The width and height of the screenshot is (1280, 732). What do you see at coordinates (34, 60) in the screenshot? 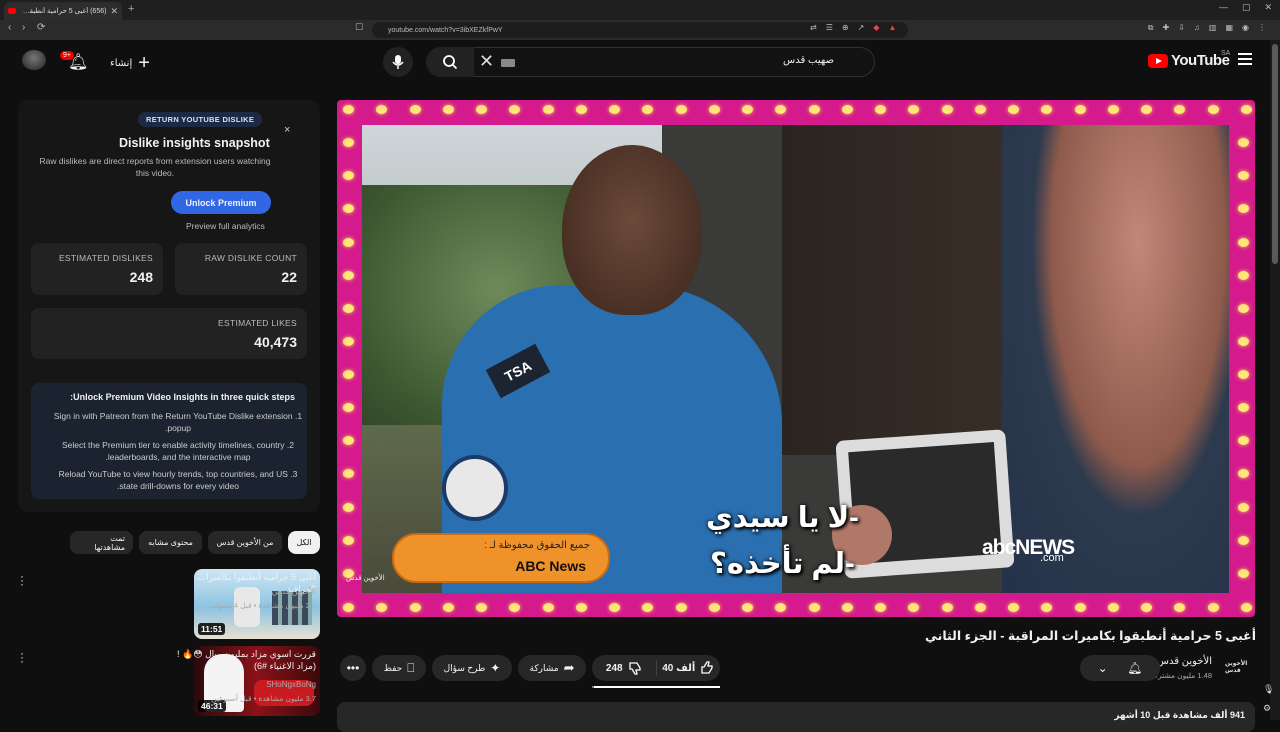
I see `avatar` at bounding box center [34, 60].